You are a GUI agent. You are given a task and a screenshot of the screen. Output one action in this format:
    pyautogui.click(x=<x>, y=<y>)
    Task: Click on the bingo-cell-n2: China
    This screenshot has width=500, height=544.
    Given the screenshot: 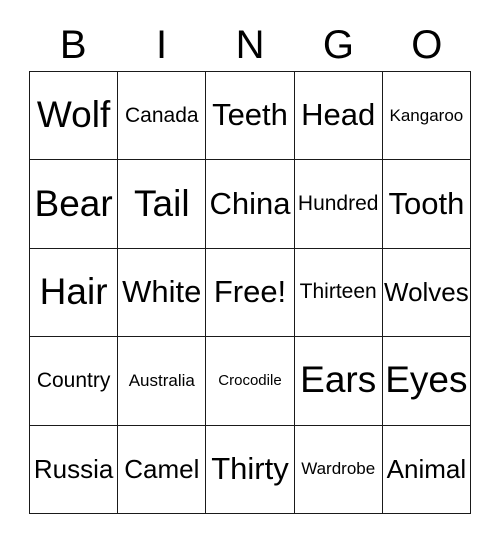 What is the action you would take?
    pyautogui.click(x=250, y=204)
    